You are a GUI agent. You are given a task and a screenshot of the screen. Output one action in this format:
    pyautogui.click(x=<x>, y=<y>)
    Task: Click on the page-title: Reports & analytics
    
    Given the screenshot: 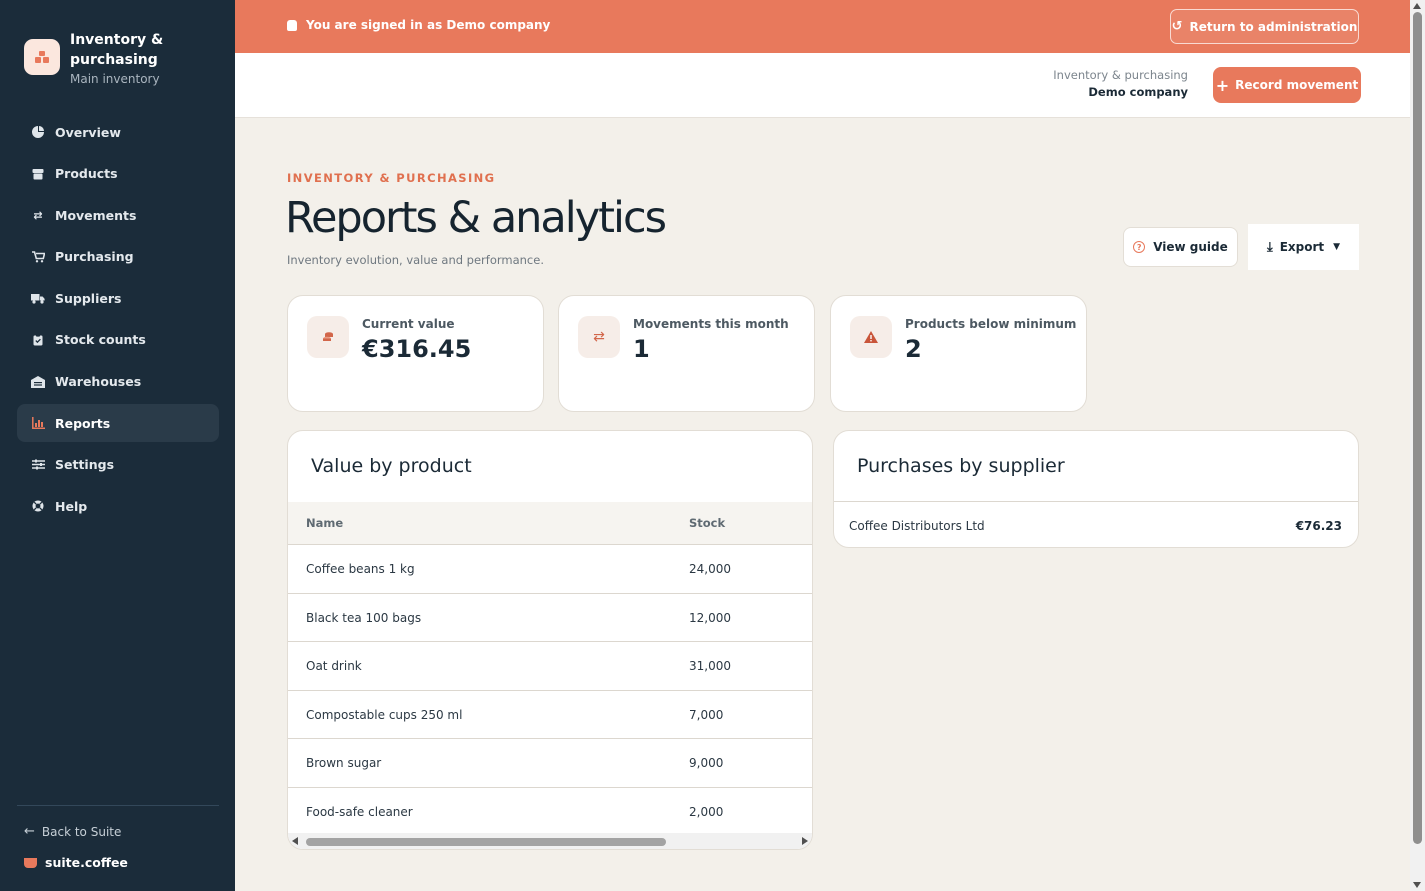 What is the action you would take?
    pyautogui.click(x=476, y=218)
    